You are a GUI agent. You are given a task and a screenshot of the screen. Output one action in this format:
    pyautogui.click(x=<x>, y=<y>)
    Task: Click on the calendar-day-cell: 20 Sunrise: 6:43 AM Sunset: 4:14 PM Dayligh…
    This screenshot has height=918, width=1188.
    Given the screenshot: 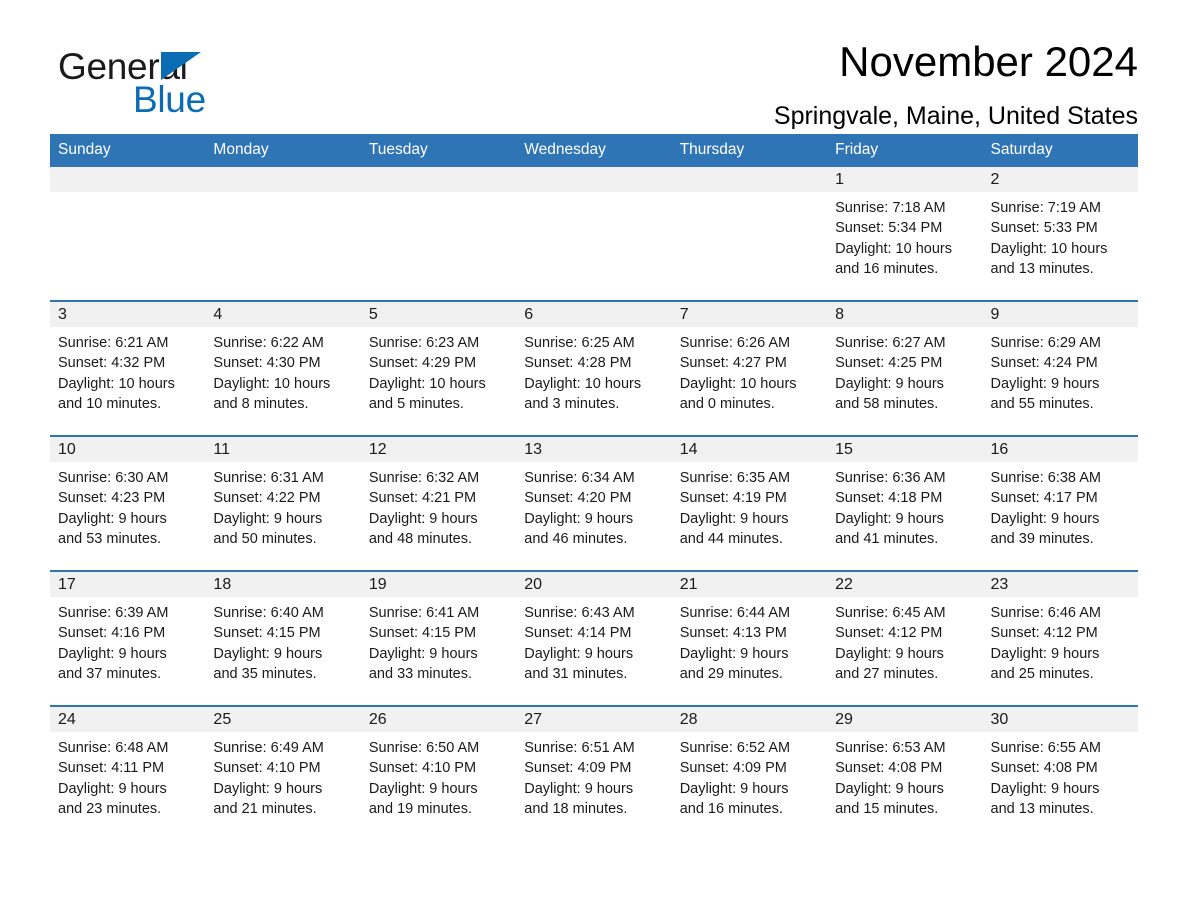 What is the action you would take?
    pyautogui.click(x=594, y=638)
    